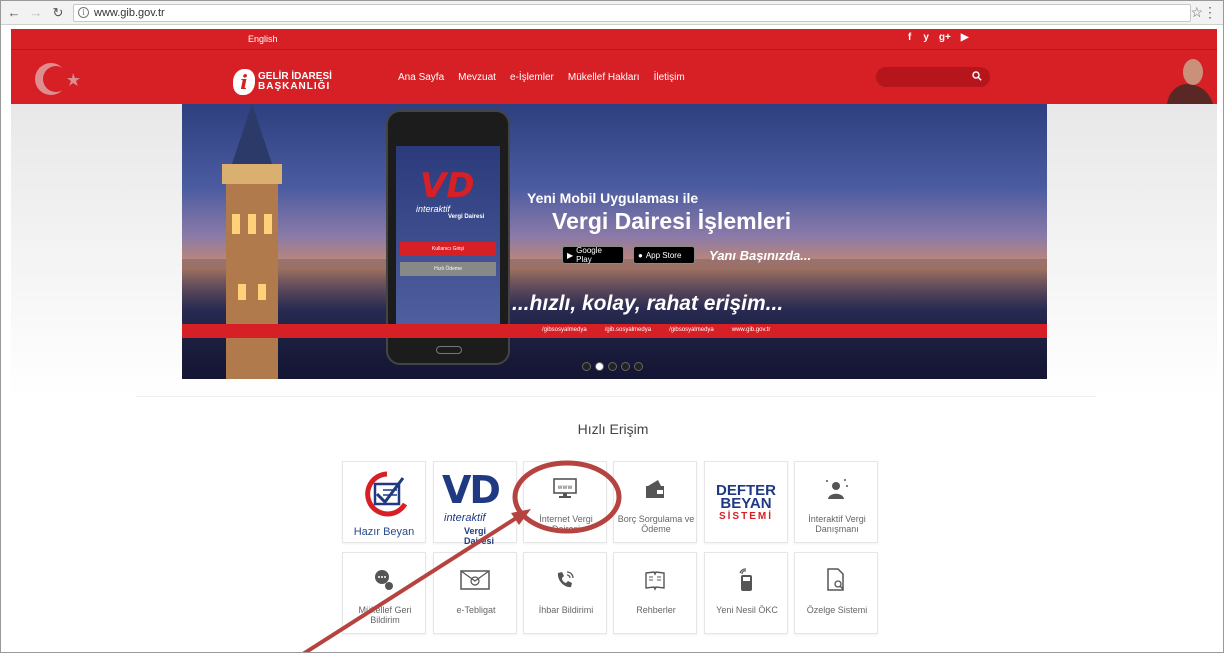 Image resolution: width=1224 pixels, height=653 pixels. I want to click on menu-dots-icon: ⋮, so click(1210, 12).